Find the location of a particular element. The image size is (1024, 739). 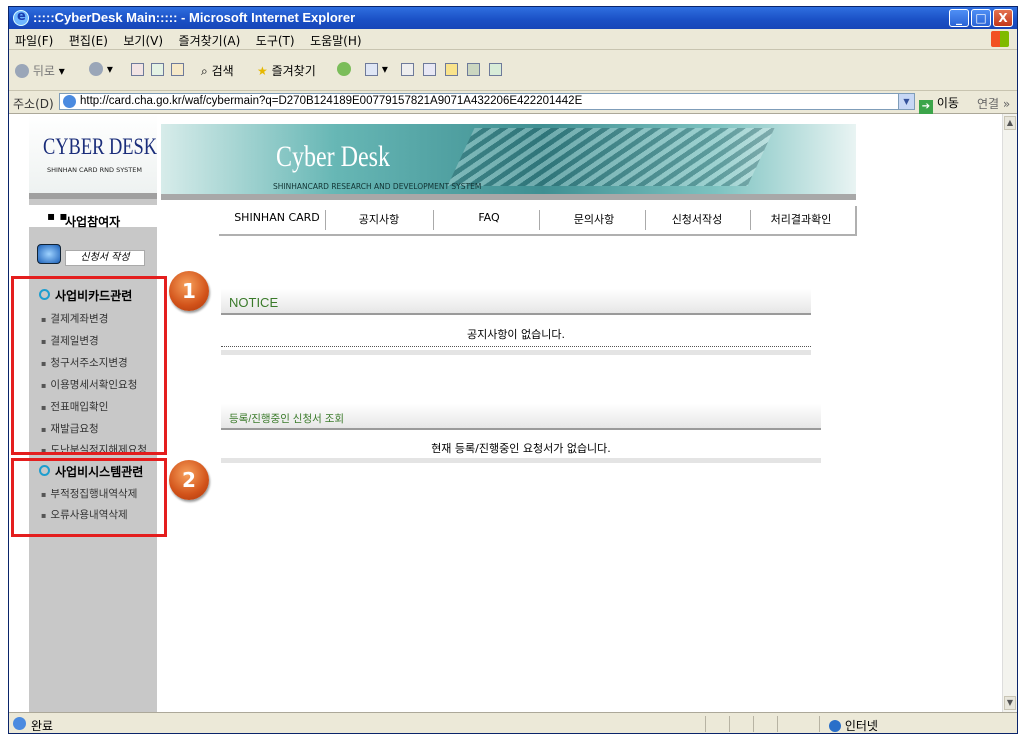

status-bar: 완료 인터넷 is located at coordinates (513, 722).